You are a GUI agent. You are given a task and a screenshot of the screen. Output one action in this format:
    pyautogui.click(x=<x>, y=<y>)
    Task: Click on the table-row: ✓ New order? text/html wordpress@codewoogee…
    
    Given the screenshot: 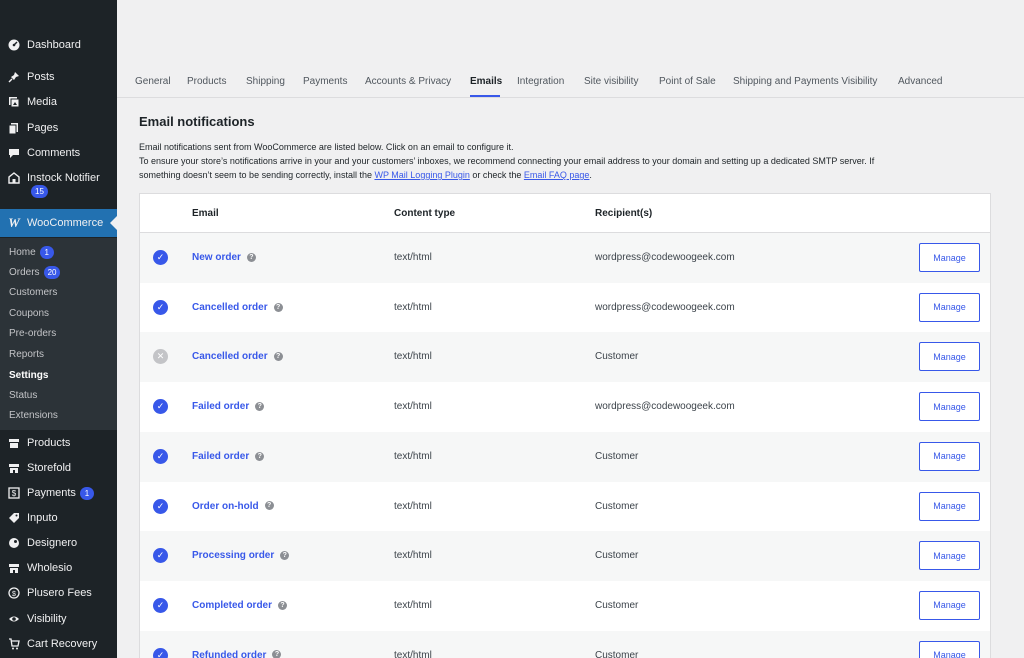 What is the action you would take?
    pyautogui.click(x=565, y=258)
    